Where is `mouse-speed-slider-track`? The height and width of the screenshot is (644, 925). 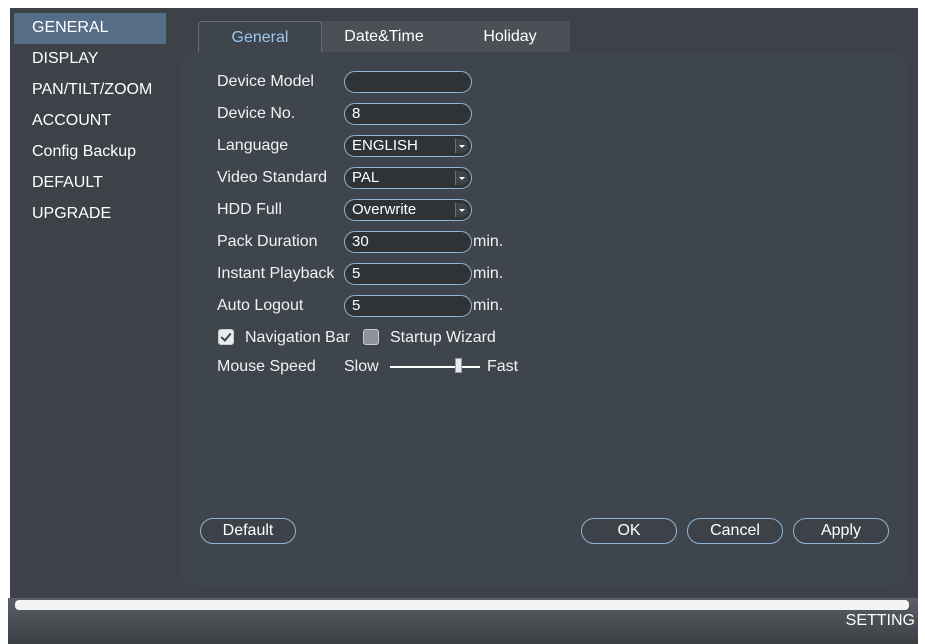 mouse-speed-slider-track is located at coordinates (435, 367).